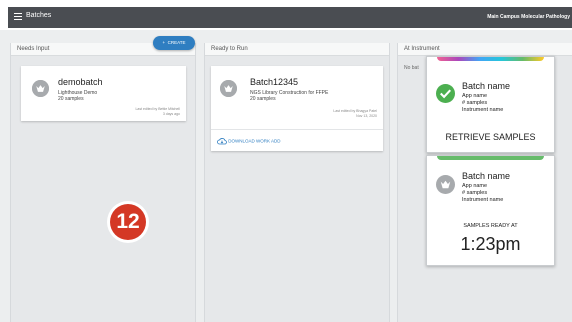 Image resolution: width=572 pixels, height=322 pixels. Describe the element at coordinates (80, 82) in the screenshot. I see `batch-name: demobatch` at that location.